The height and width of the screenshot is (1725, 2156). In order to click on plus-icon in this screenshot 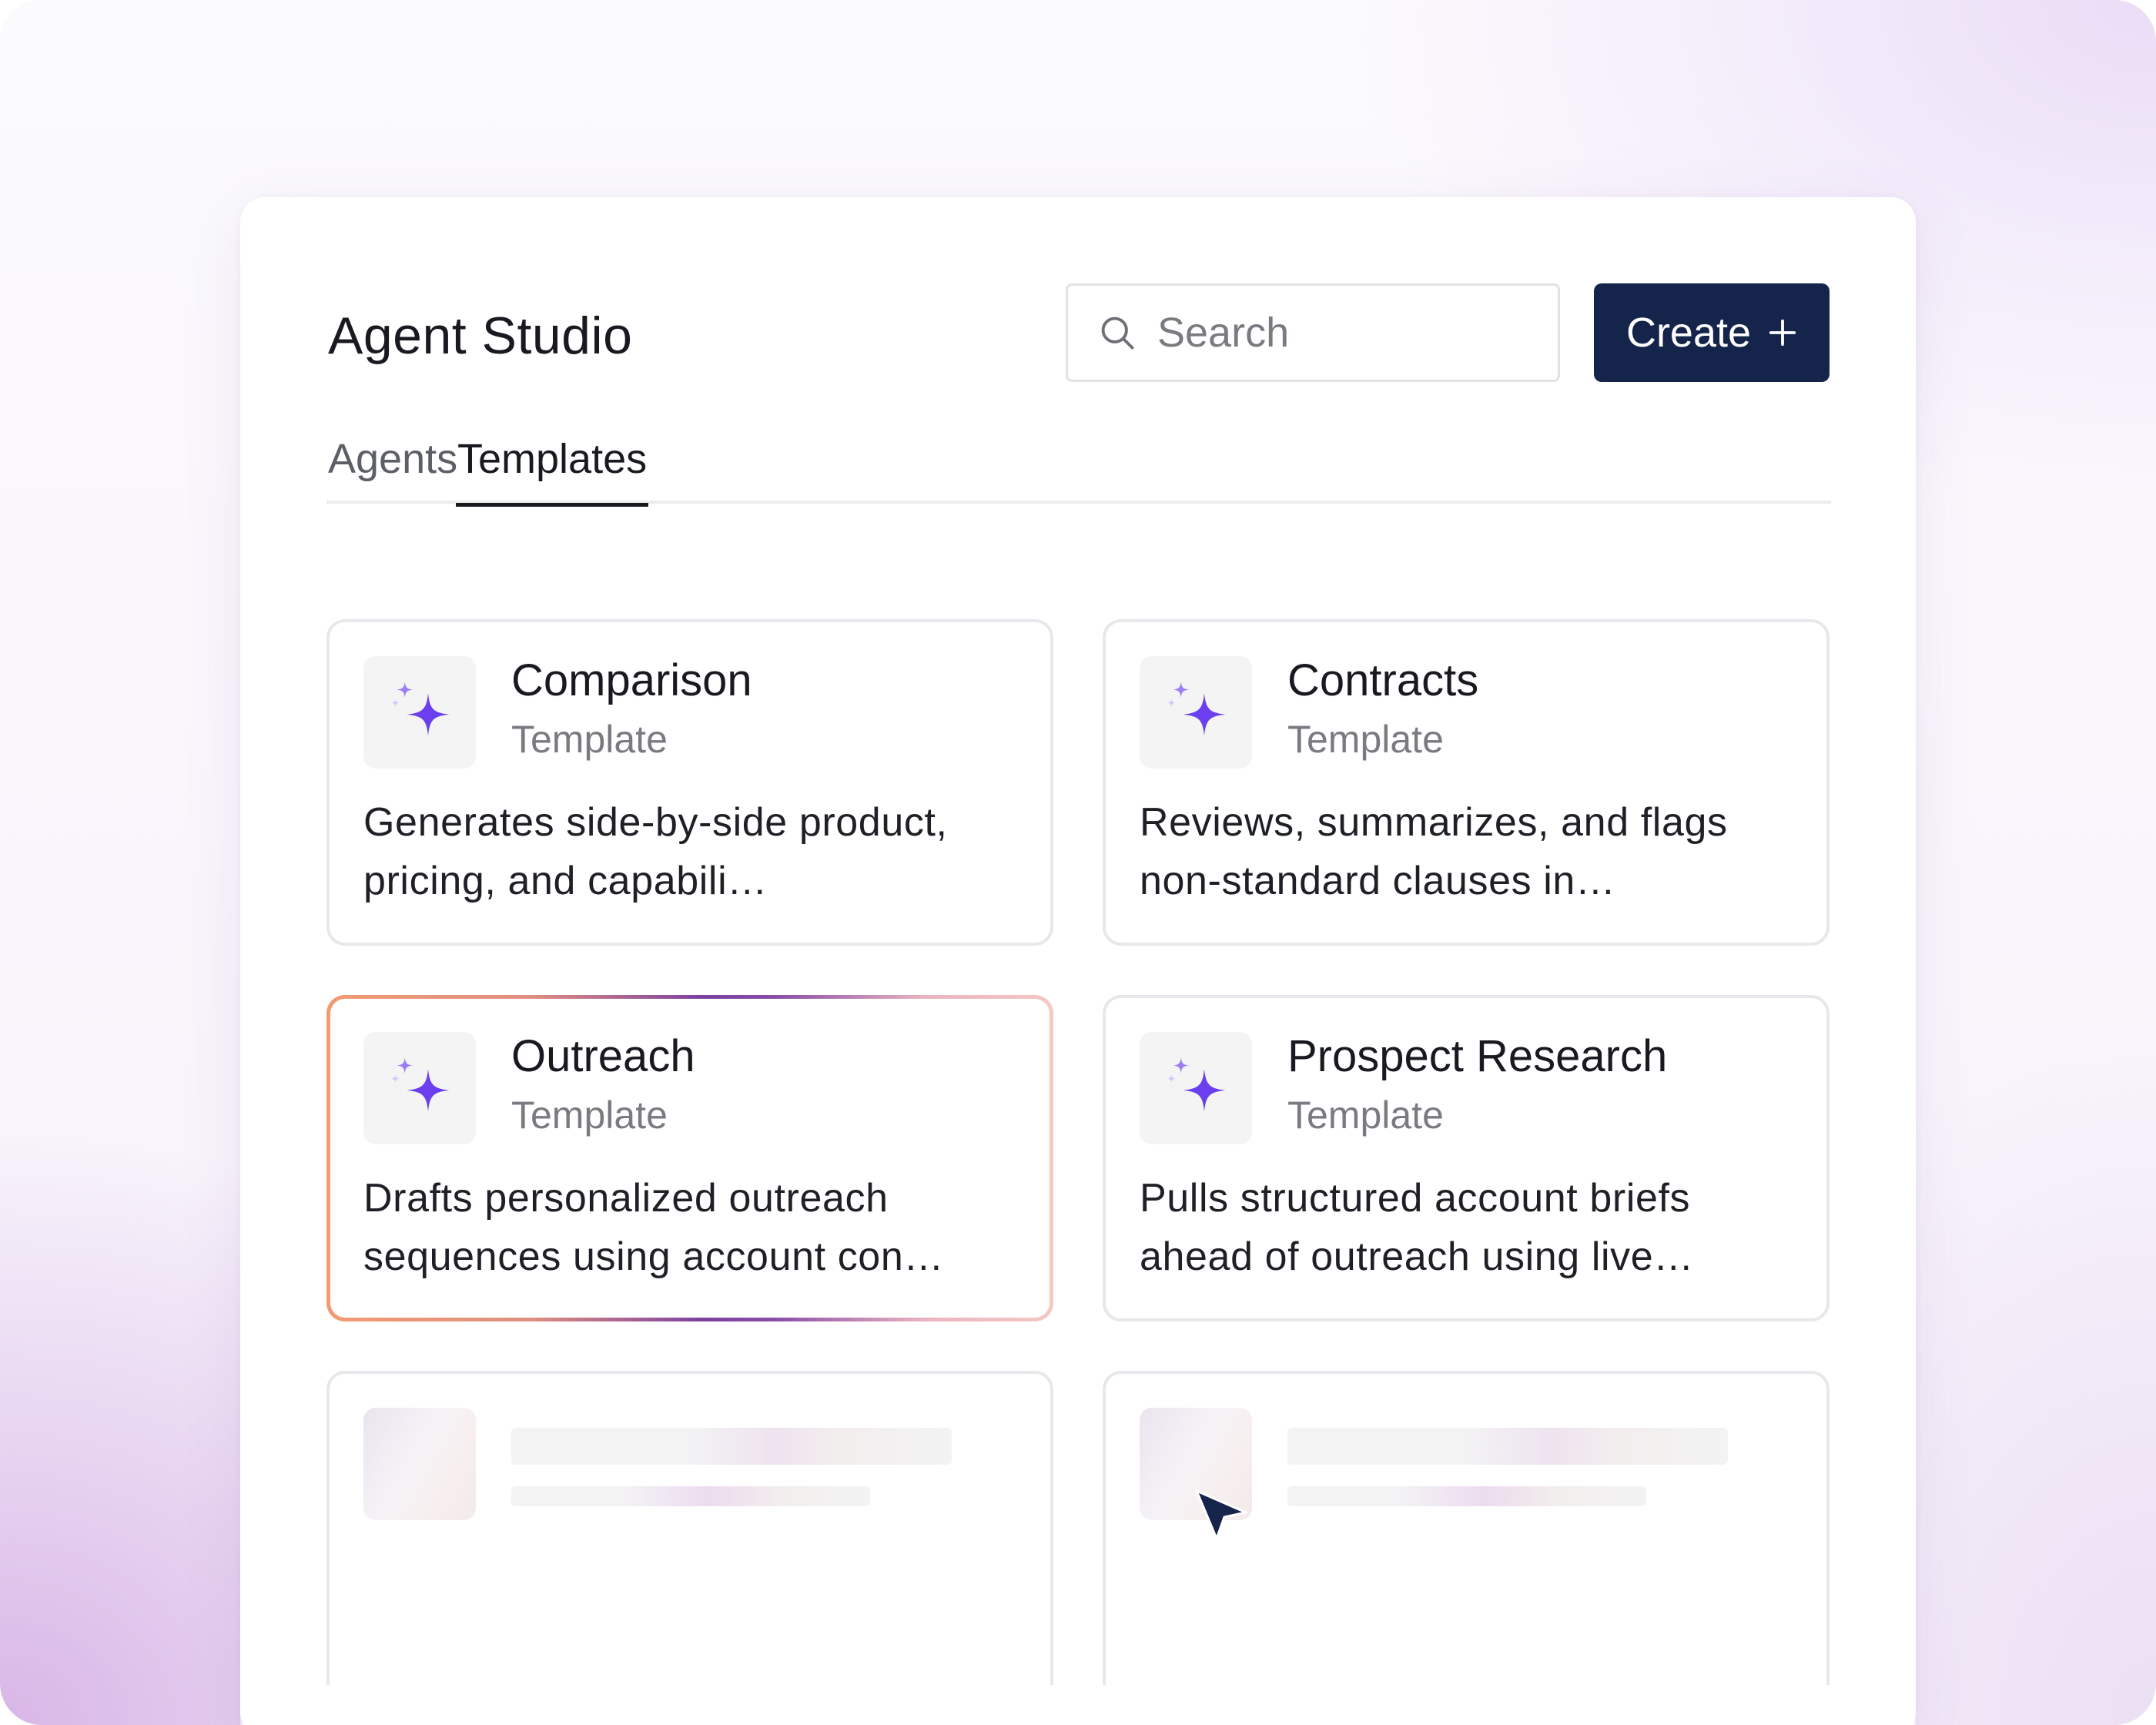, I will do `click(1782, 333)`.